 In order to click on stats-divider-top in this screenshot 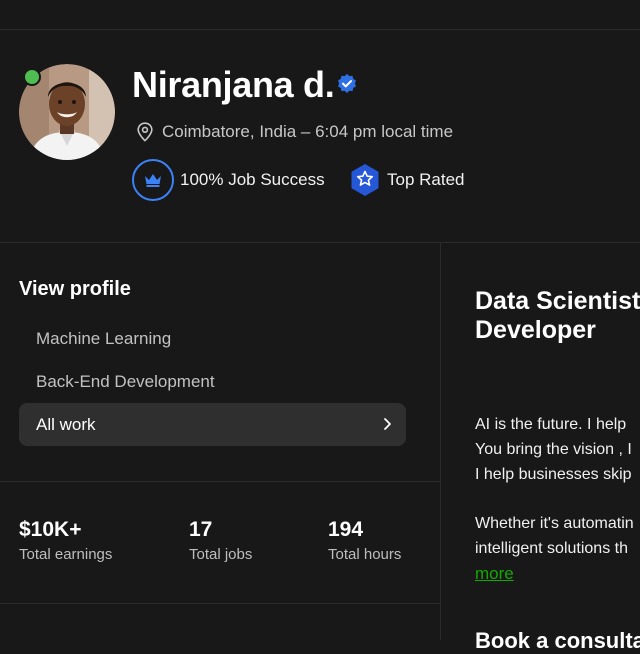, I will do `click(220, 481)`.